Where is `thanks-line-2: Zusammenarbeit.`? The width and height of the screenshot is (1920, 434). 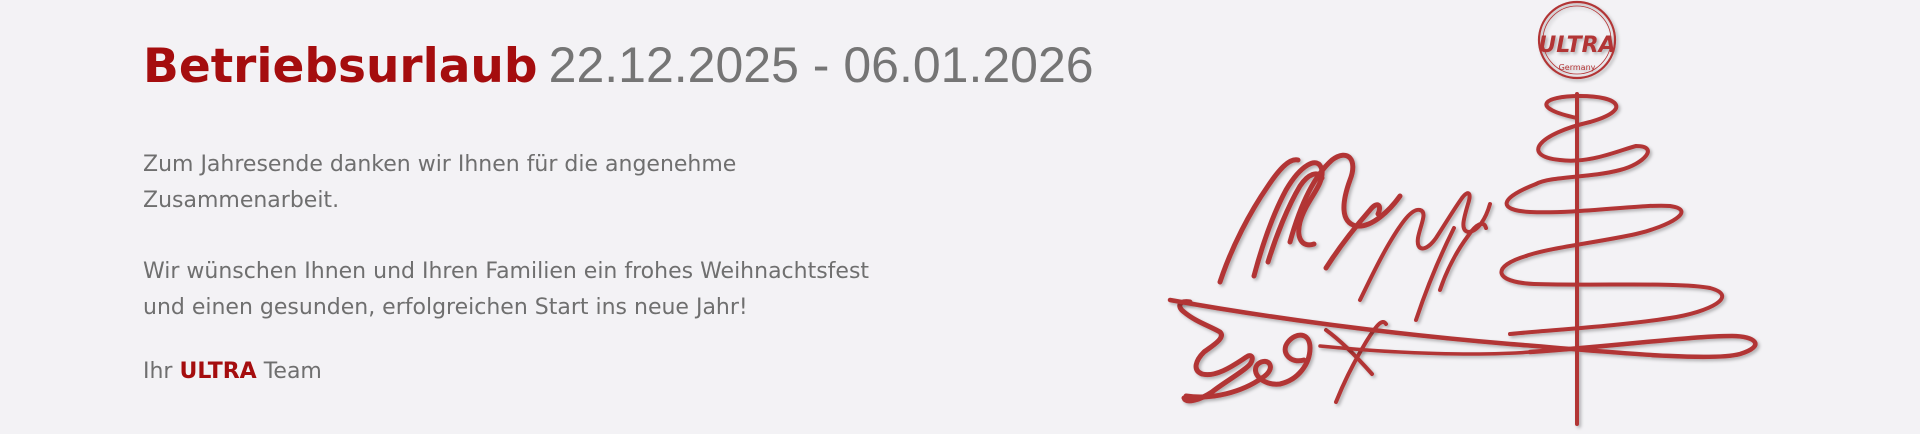
thanks-line-2: Zusammenarbeit. is located at coordinates (241, 200).